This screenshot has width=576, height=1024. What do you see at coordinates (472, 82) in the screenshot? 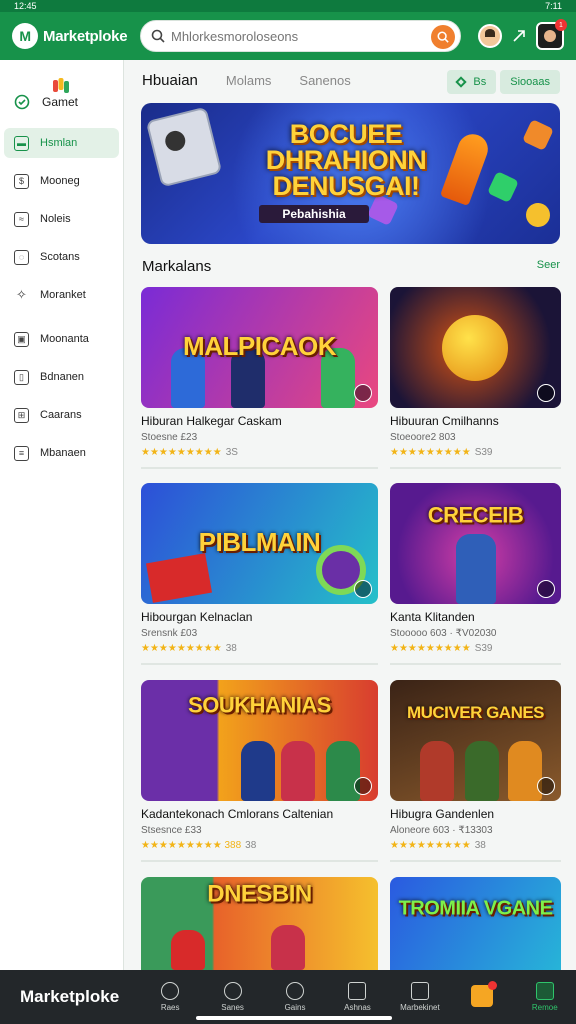
I see `filter-chip-bs: Bs` at bounding box center [472, 82].